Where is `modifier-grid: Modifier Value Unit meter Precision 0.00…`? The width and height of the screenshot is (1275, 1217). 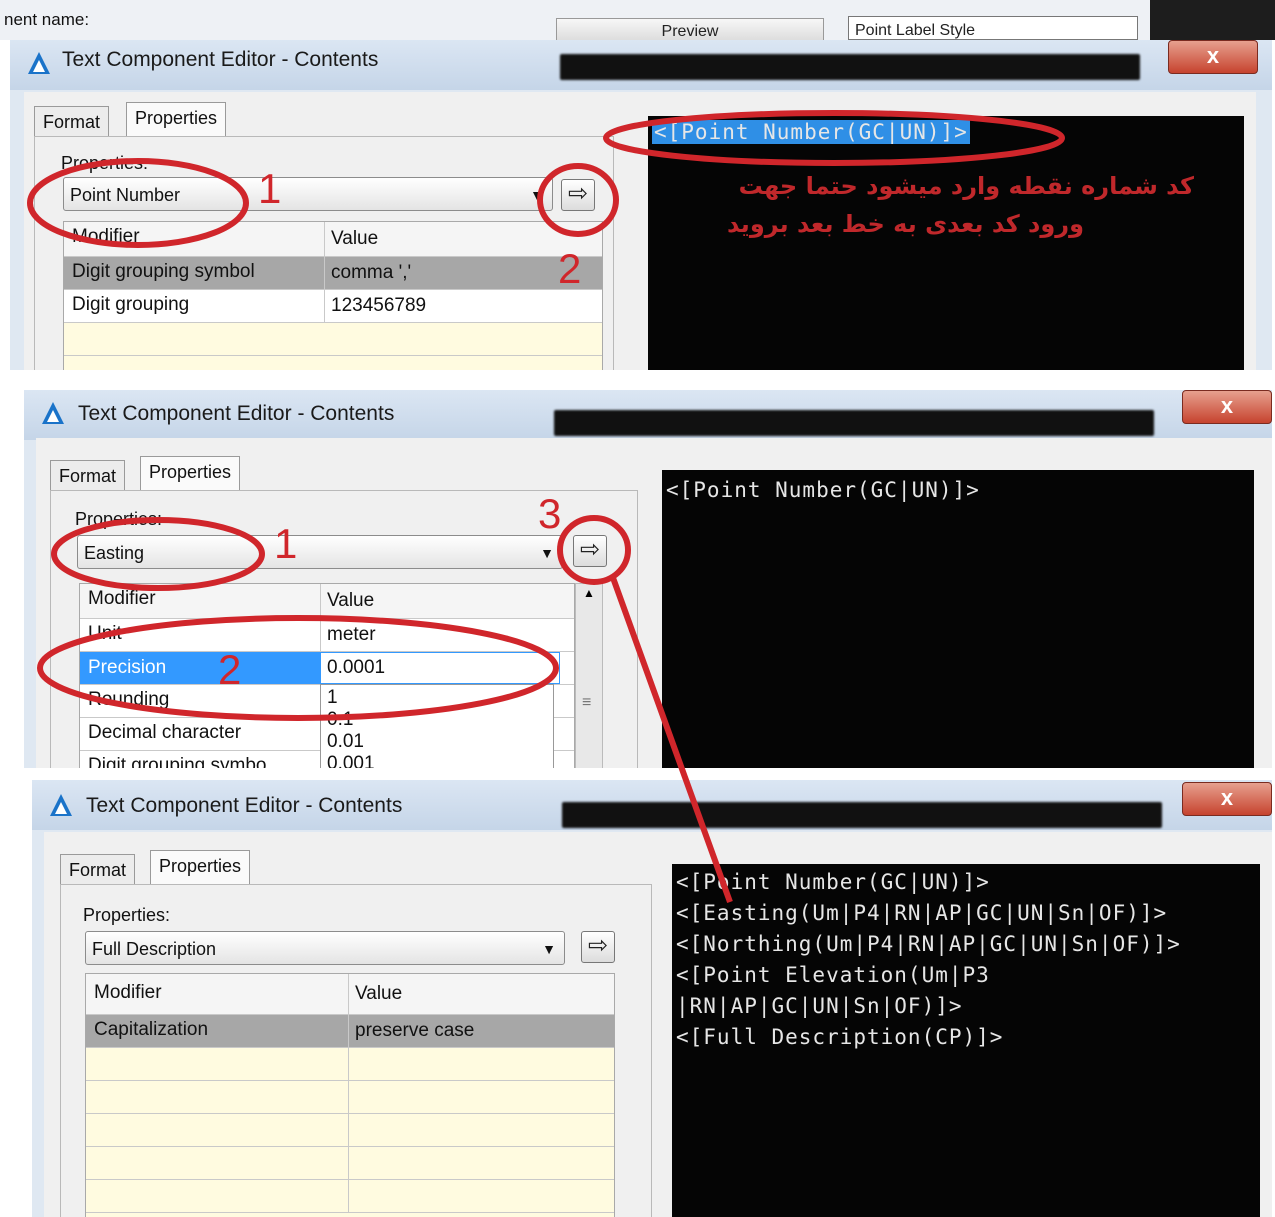 modifier-grid: Modifier Value Unit meter Precision 0.00… is located at coordinates (327, 675).